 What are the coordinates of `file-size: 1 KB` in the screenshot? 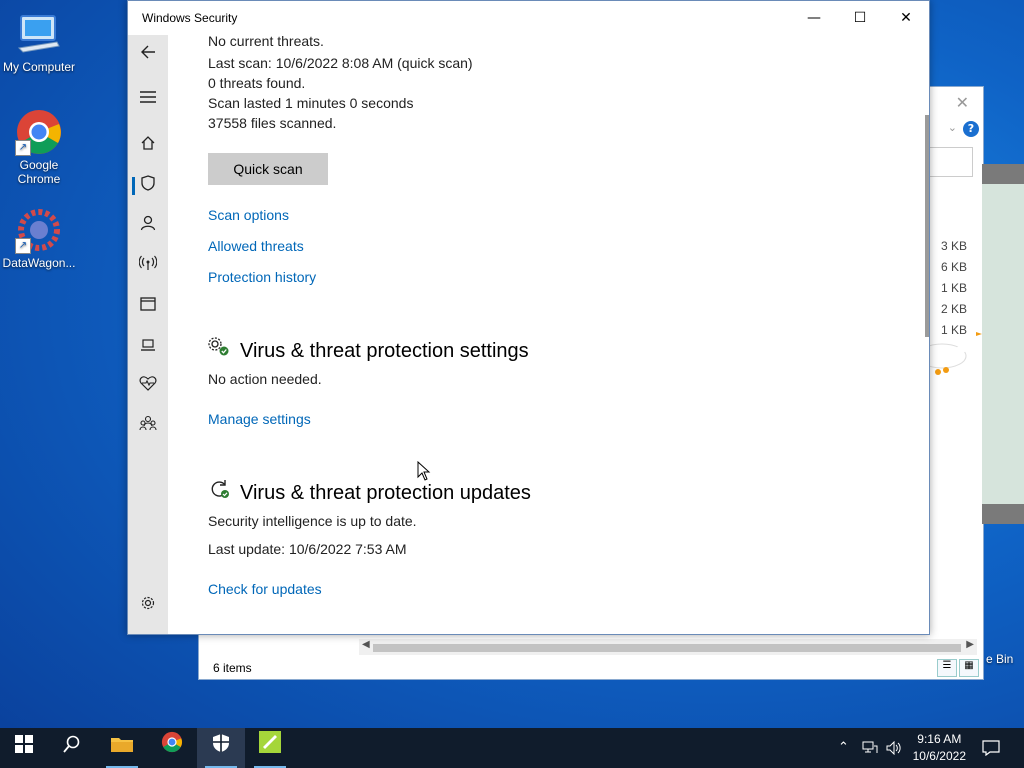 It's located at (953, 288).